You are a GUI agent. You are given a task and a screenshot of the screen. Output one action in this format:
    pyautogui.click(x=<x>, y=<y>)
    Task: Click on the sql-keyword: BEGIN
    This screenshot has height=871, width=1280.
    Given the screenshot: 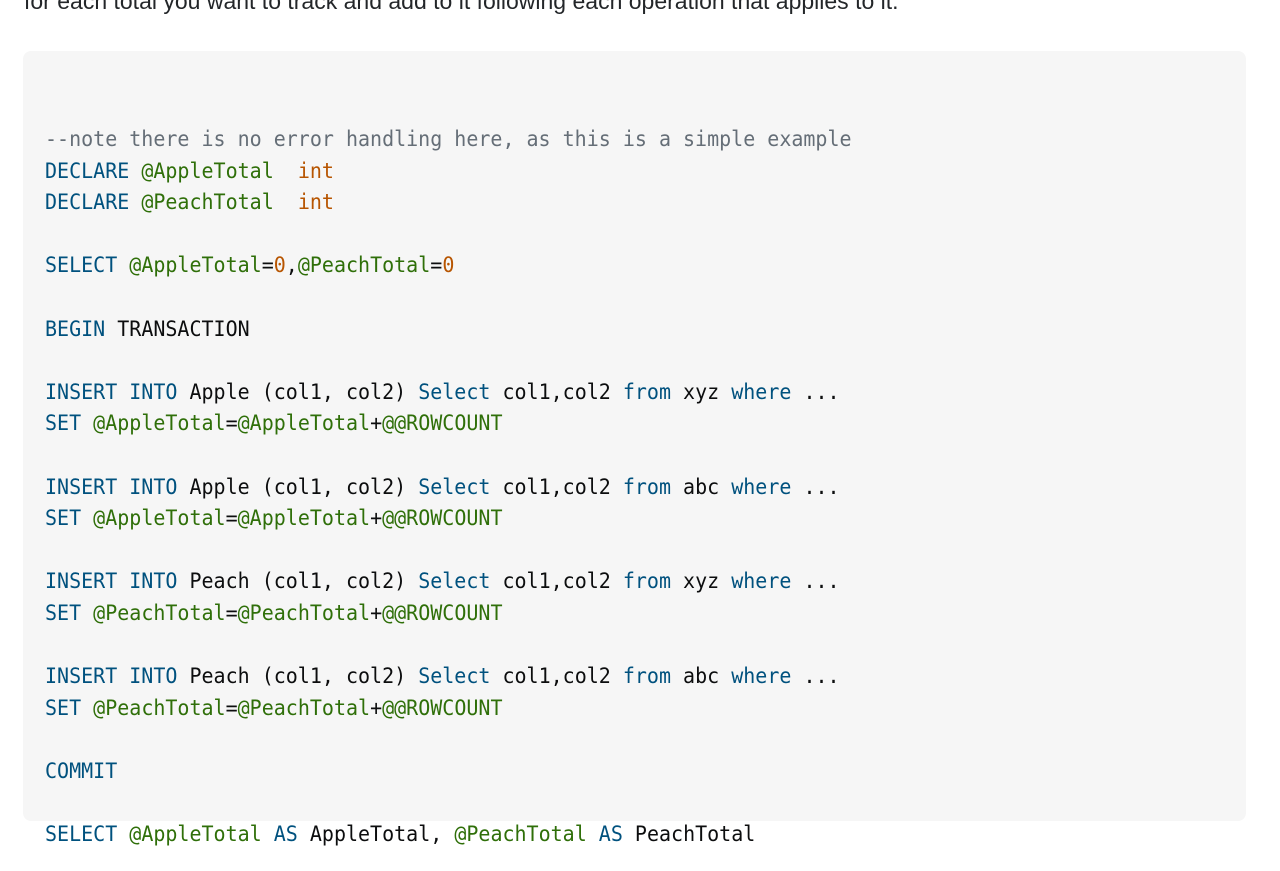 What is the action you would take?
    pyautogui.click(x=75, y=329)
    